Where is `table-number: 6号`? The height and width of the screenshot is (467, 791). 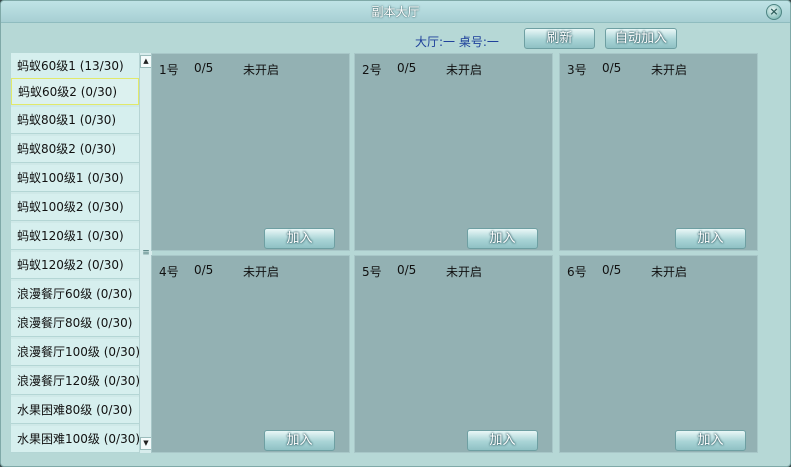 table-number: 6号 is located at coordinates (577, 272).